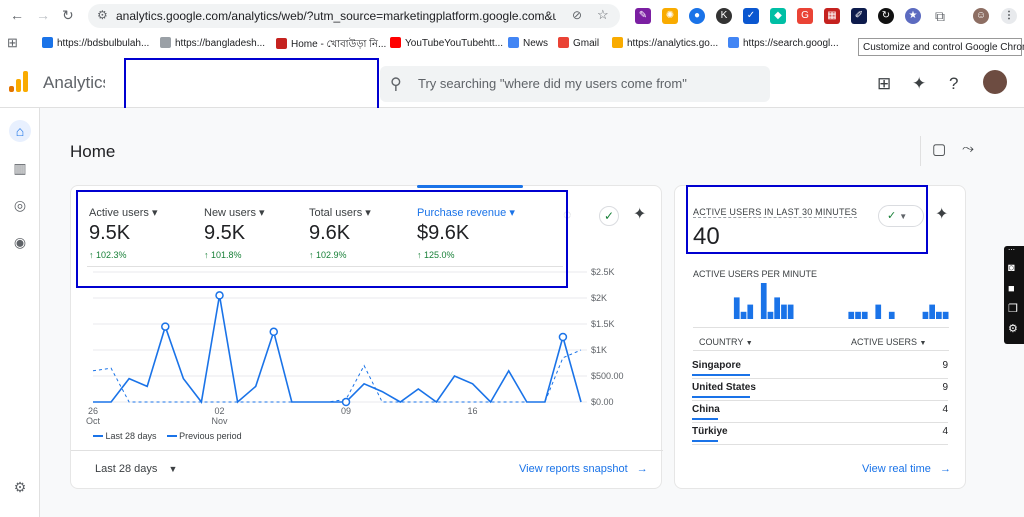  I want to click on camera-icon: ◙, so click(1011, 268).